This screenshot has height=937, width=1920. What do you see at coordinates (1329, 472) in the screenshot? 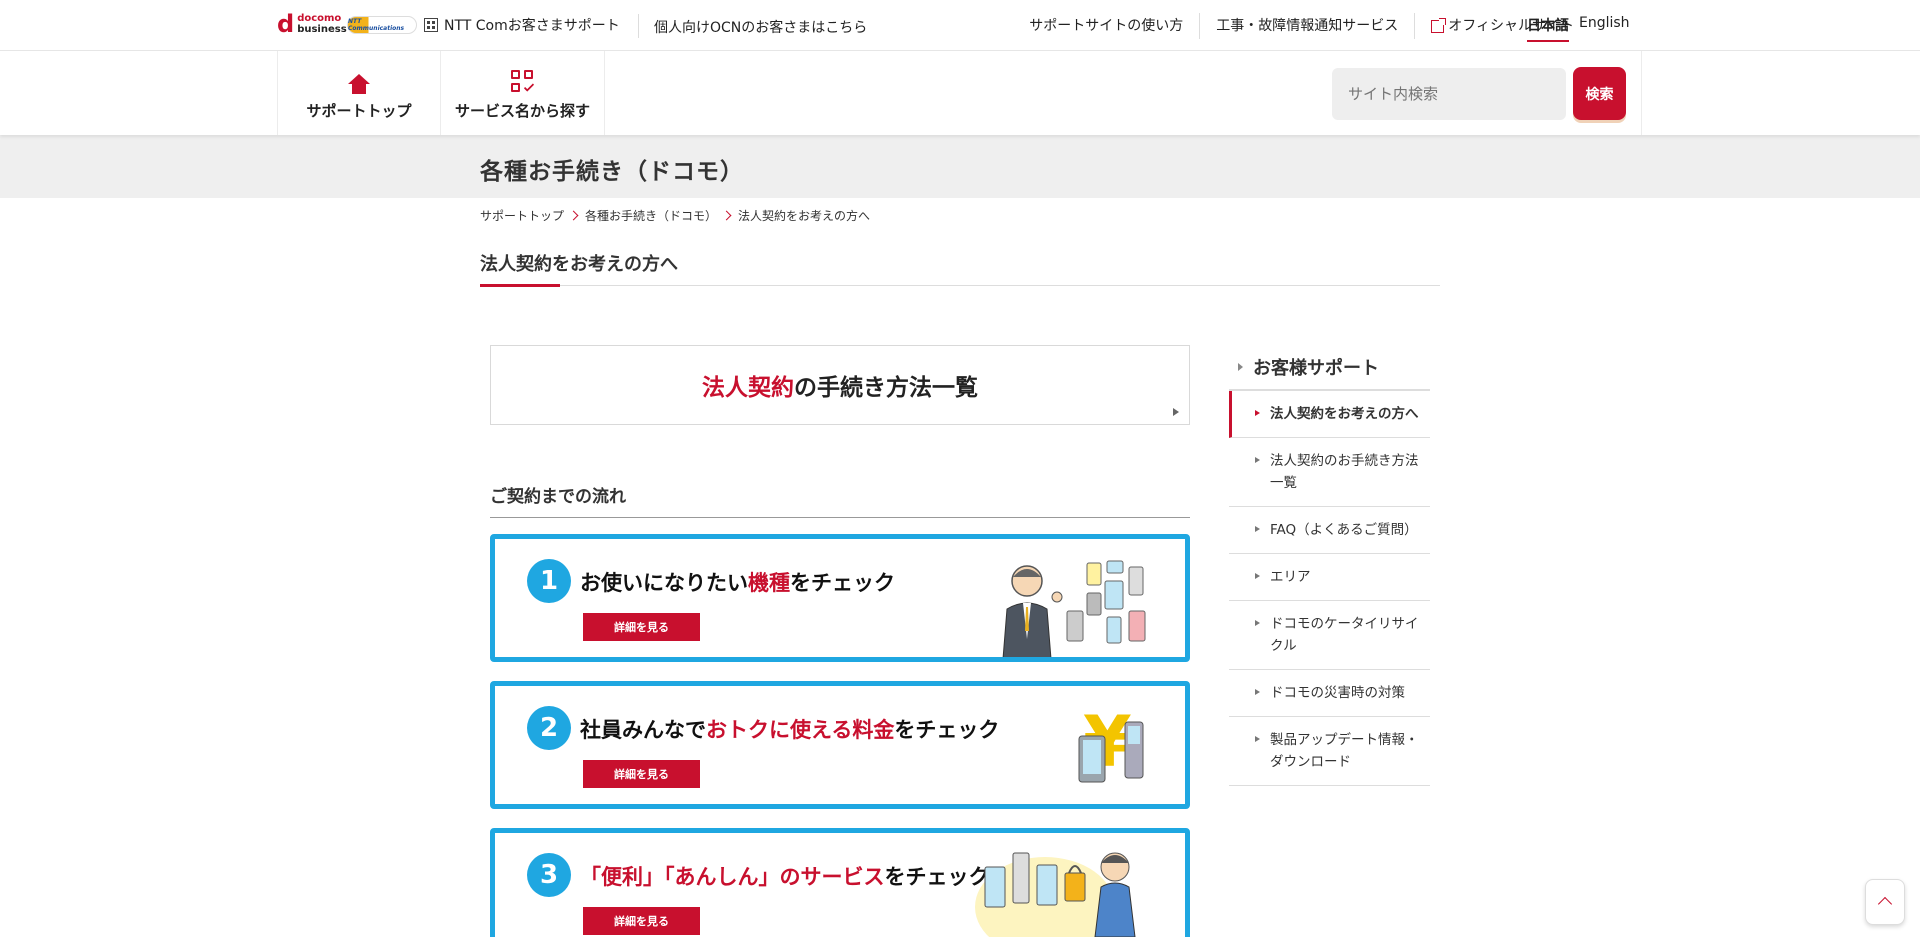
I see `sidebar-item-procedure-list: 法人契約のお手続き方法一覧` at bounding box center [1329, 472].